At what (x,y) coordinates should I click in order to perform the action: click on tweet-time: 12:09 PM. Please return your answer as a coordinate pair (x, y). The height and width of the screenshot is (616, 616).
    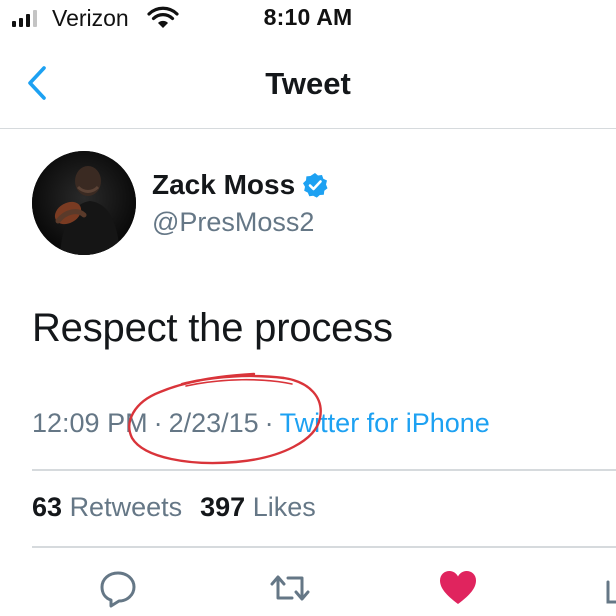
    Looking at the image, I should click on (90, 423).